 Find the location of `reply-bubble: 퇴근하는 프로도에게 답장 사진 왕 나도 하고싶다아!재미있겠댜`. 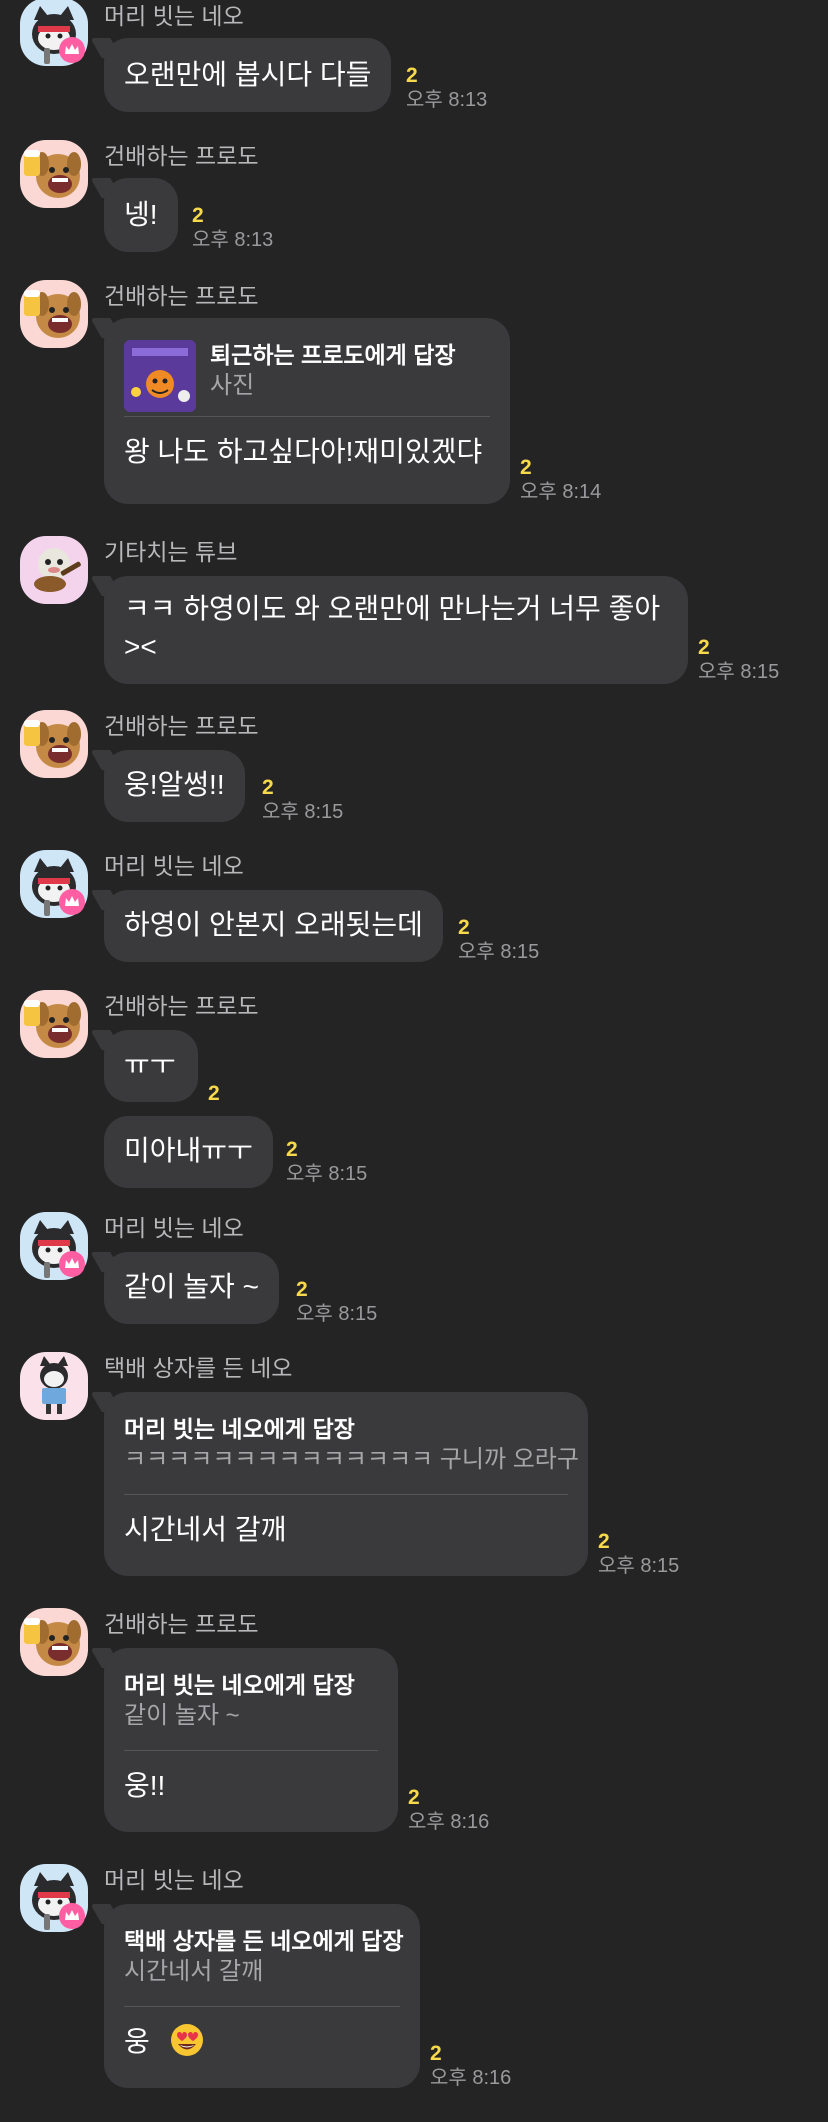

reply-bubble: 퇴근하는 프로도에게 답장 사진 왕 나도 하고싶다아!재미있겠댜 is located at coordinates (307, 411).